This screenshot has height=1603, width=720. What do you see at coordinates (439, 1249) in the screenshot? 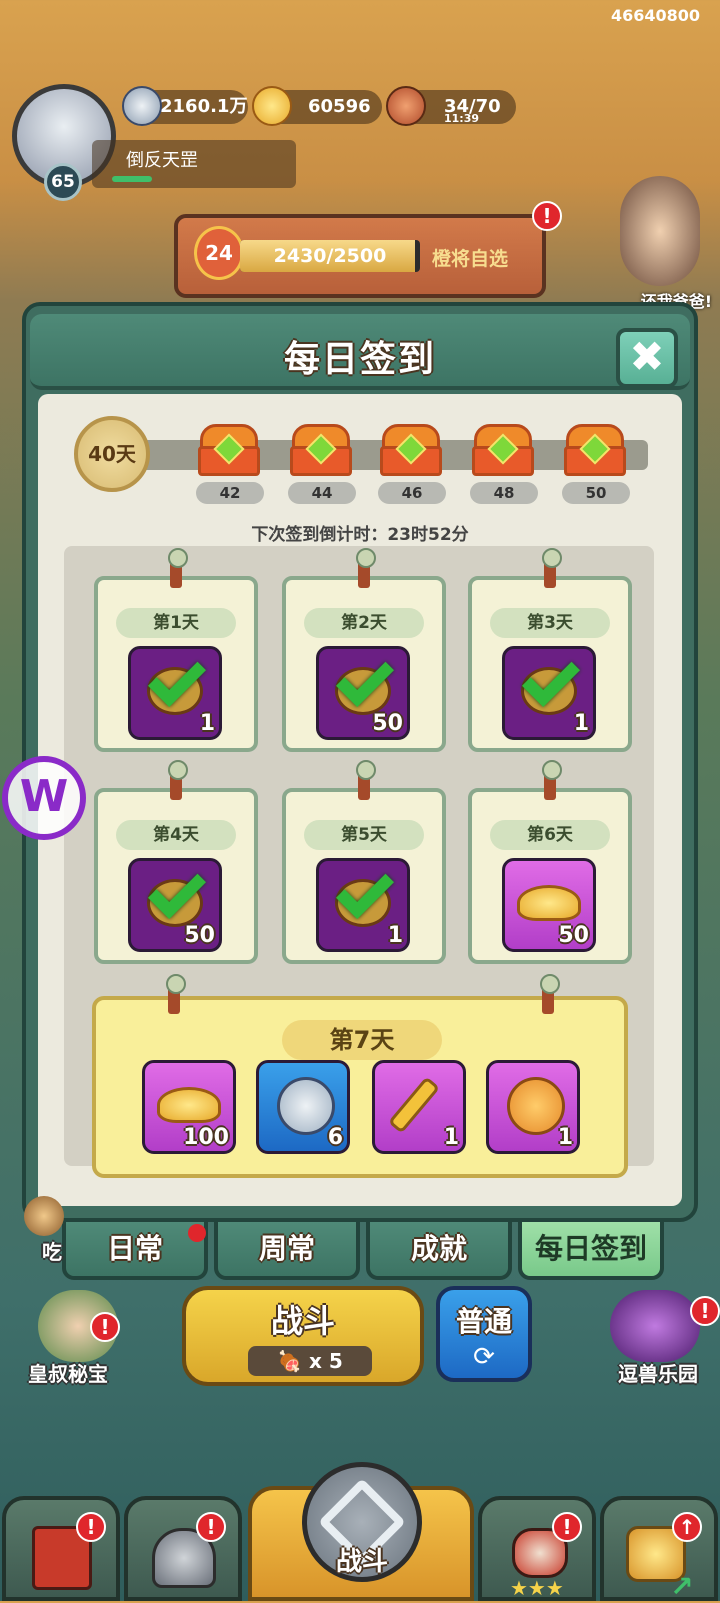
I see `tab-achievement: 成就` at bounding box center [439, 1249].